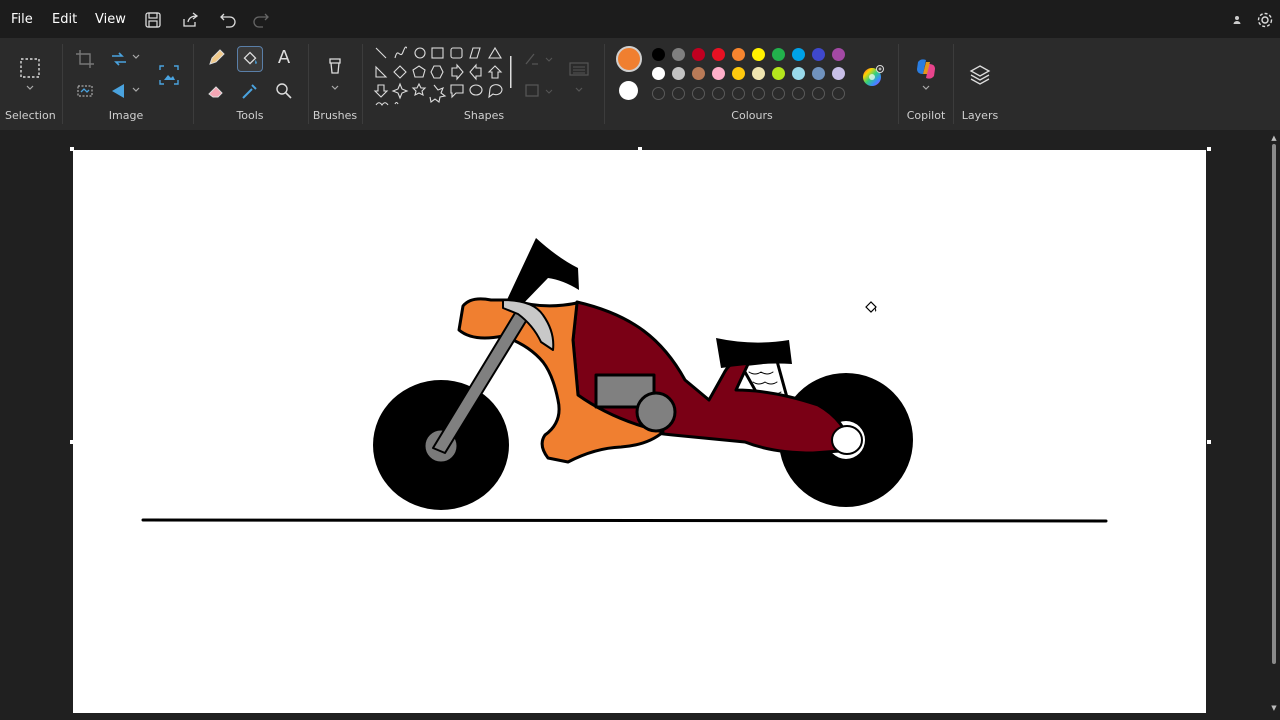 The width and height of the screenshot is (1280, 720). What do you see at coordinates (1237, 20) in the screenshot?
I see `account-icon` at bounding box center [1237, 20].